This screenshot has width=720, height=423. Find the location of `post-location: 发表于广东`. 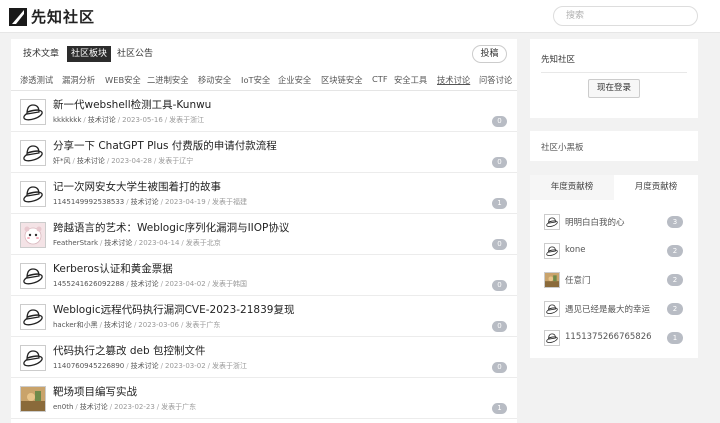

post-location: 发表于广东 is located at coordinates (179, 407).